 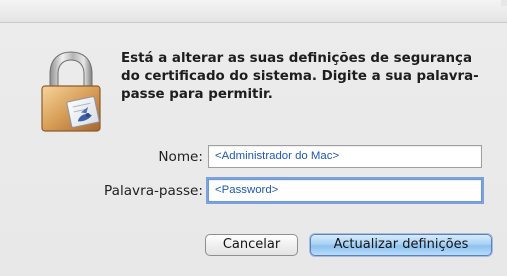 What do you see at coordinates (251, 245) in the screenshot?
I see `cancel-button: Cancelar` at bounding box center [251, 245].